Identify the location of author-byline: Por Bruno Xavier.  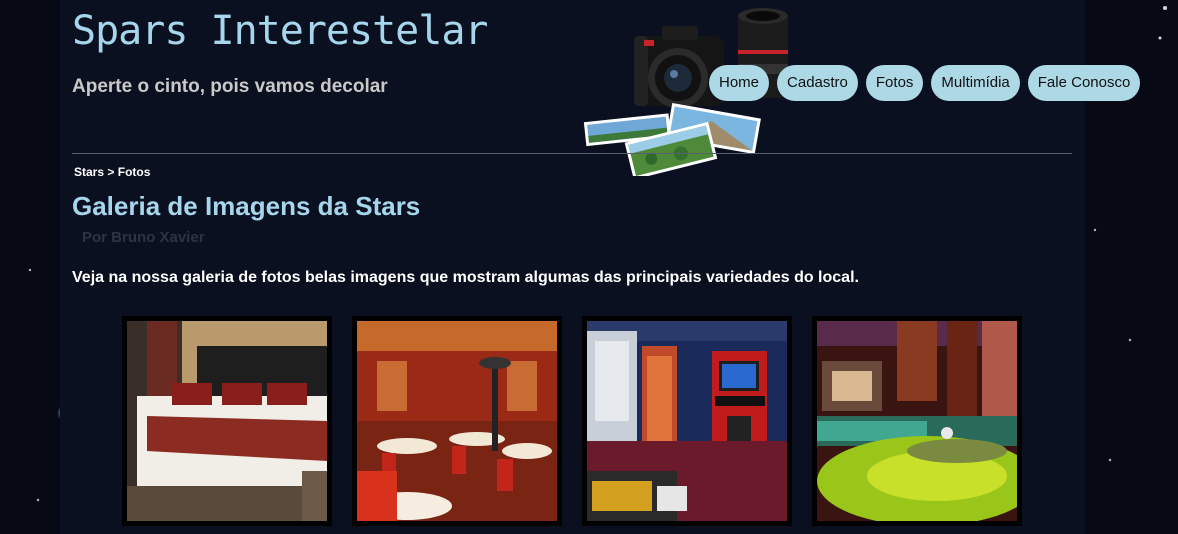
(143, 237).